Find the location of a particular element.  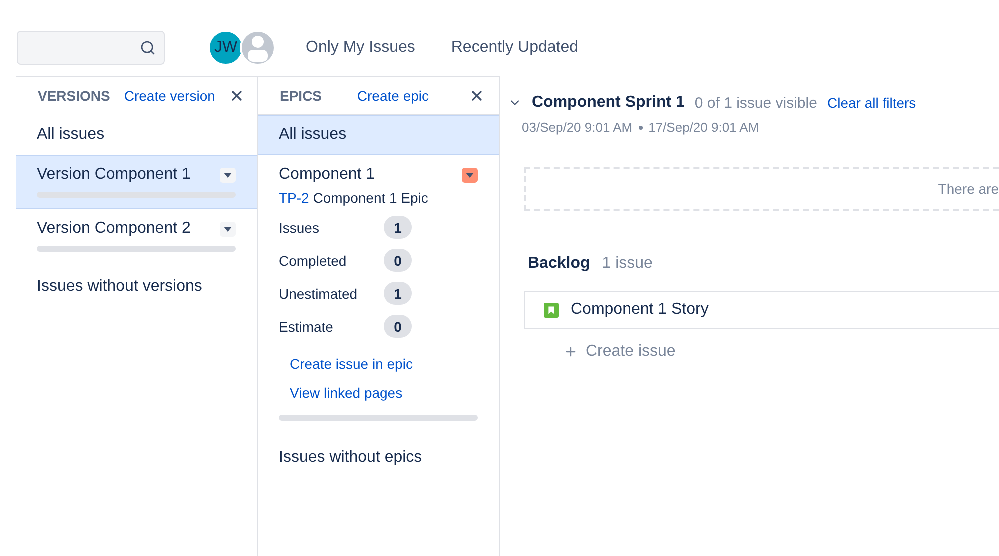

version-item: Version Component 1 is located at coordinates (136, 182).